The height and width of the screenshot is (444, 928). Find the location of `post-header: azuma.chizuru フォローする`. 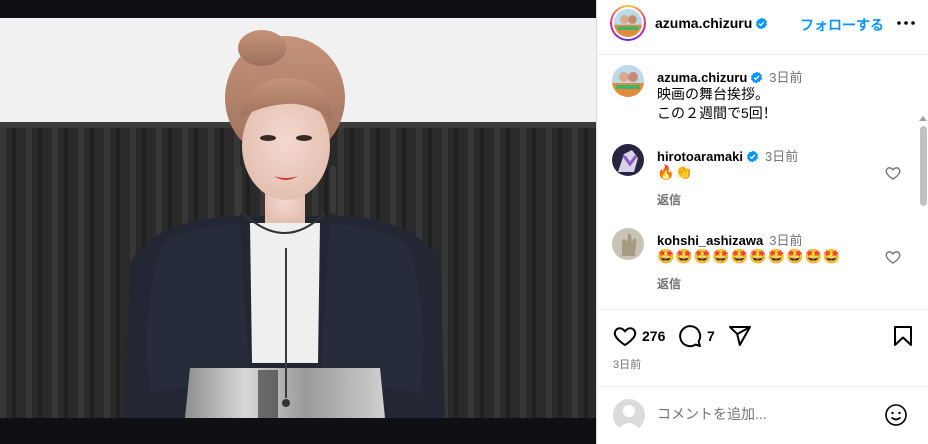

post-header: azuma.chizuru フォローする is located at coordinates (762, 27).